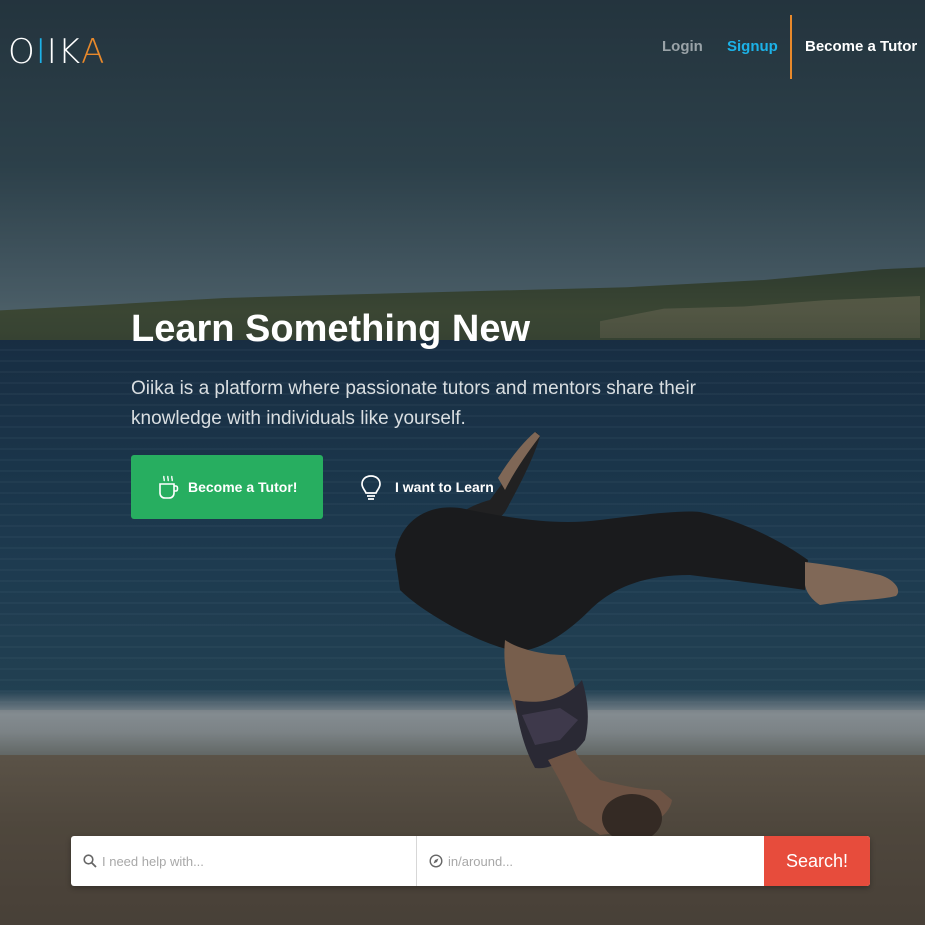 This screenshot has height=925, width=925. I want to click on become-tutor-button: Become a Tutor!, so click(227, 487).